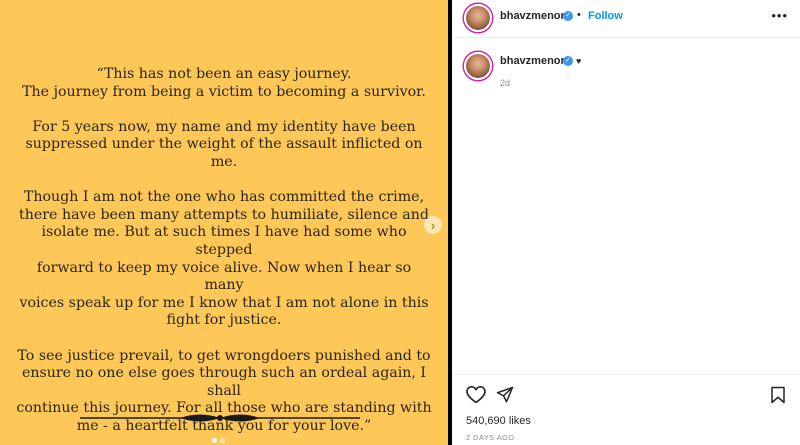 This screenshot has width=800, height=445. I want to click on header-username: bhavzmenon, so click(533, 16).